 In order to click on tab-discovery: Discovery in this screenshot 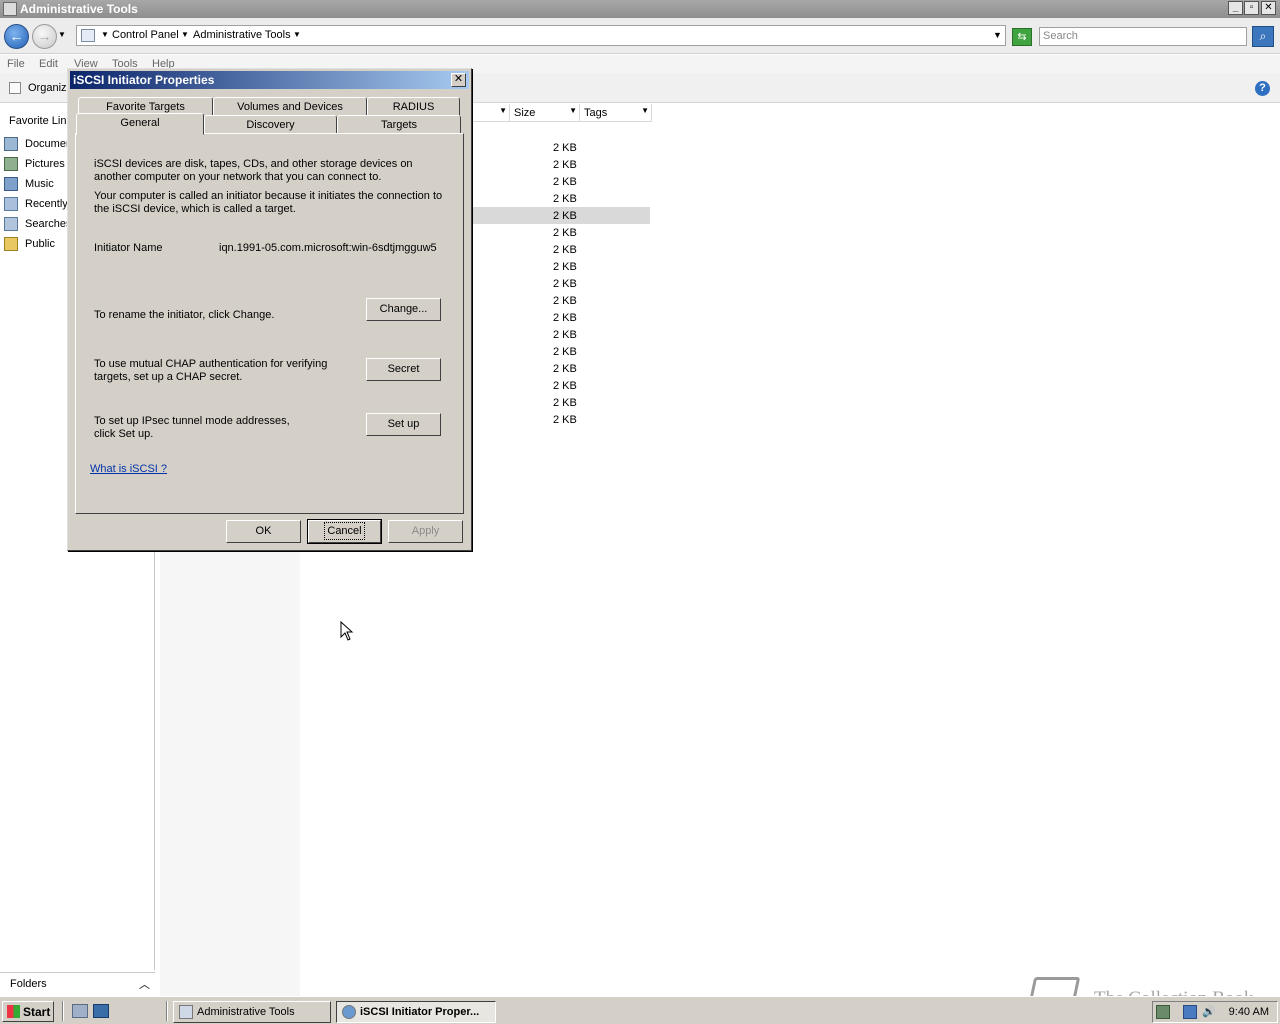, I will do `click(270, 124)`.